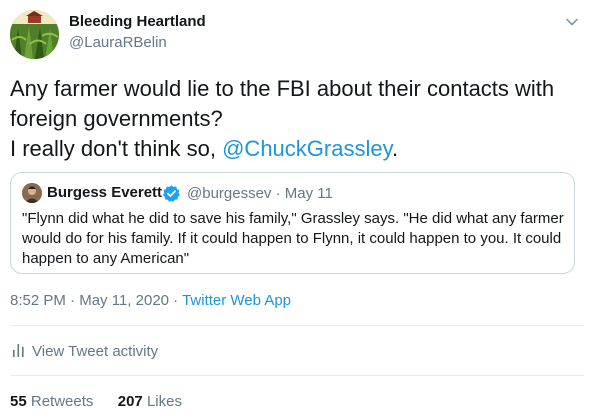 The width and height of the screenshot is (594, 418). What do you see at coordinates (164, 401) in the screenshot?
I see `likes-label: Likes` at bounding box center [164, 401].